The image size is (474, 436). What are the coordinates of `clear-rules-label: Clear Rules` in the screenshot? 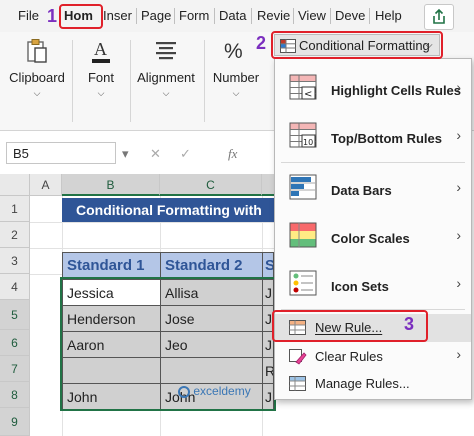 It's located at (349, 356).